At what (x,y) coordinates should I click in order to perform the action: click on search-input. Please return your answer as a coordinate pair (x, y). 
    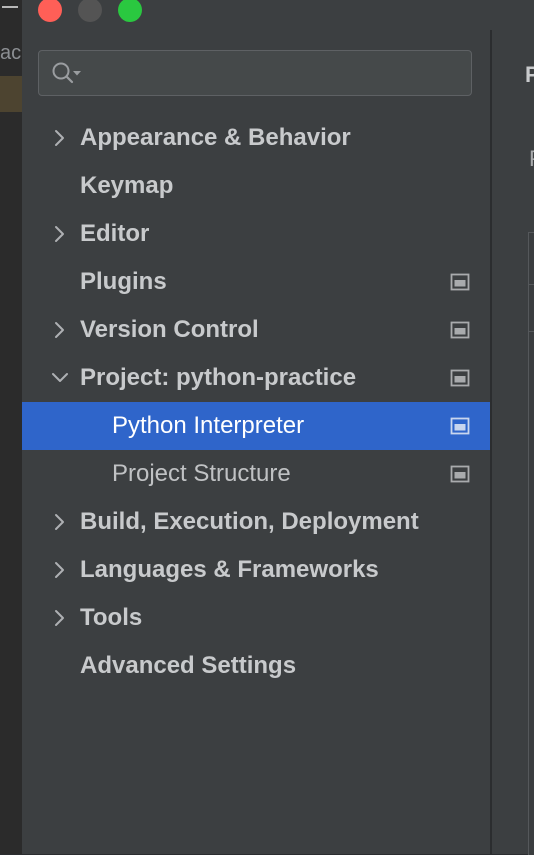
    Looking at the image, I should click on (274, 74).